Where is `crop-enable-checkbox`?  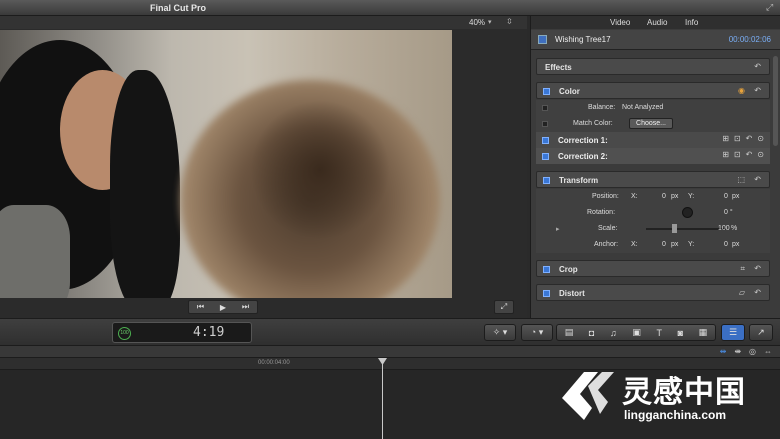 crop-enable-checkbox is located at coordinates (546, 269).